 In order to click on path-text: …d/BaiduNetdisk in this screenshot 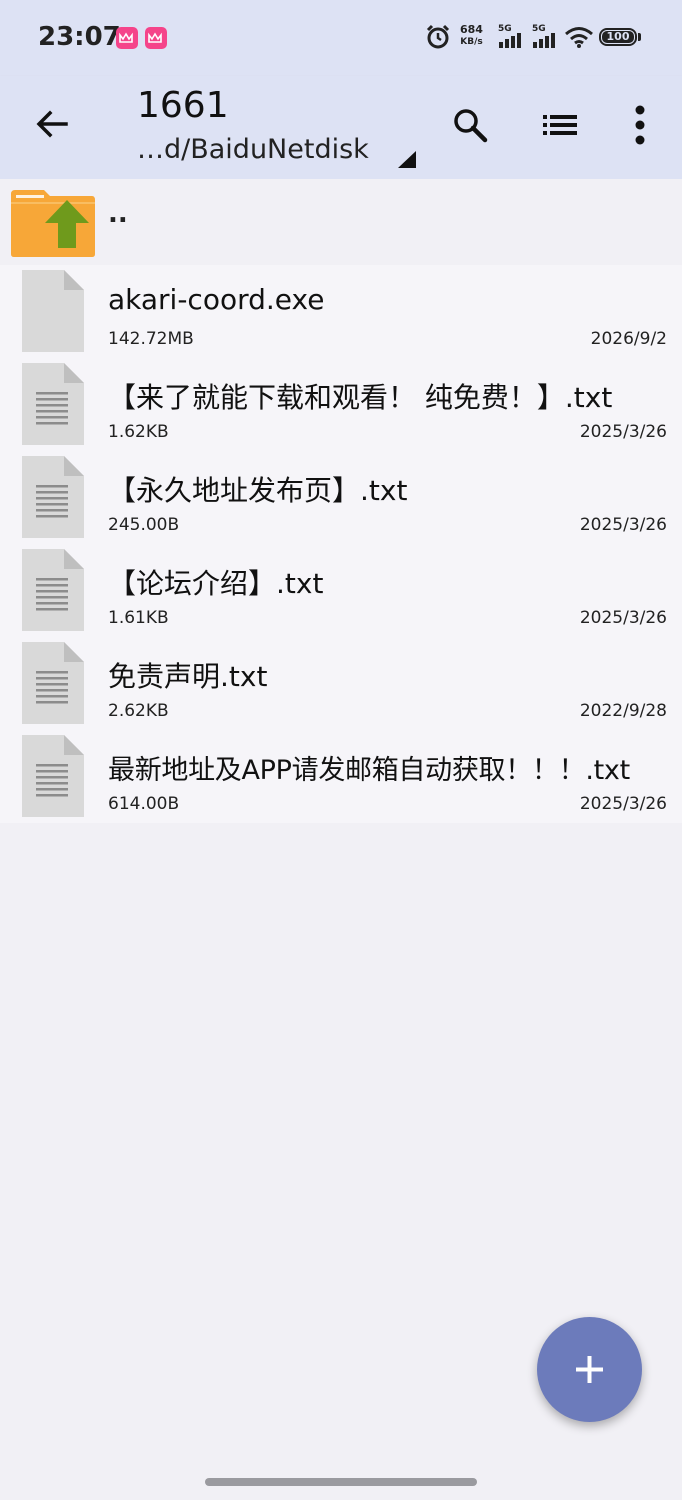, I will do `click(253, 149)`.